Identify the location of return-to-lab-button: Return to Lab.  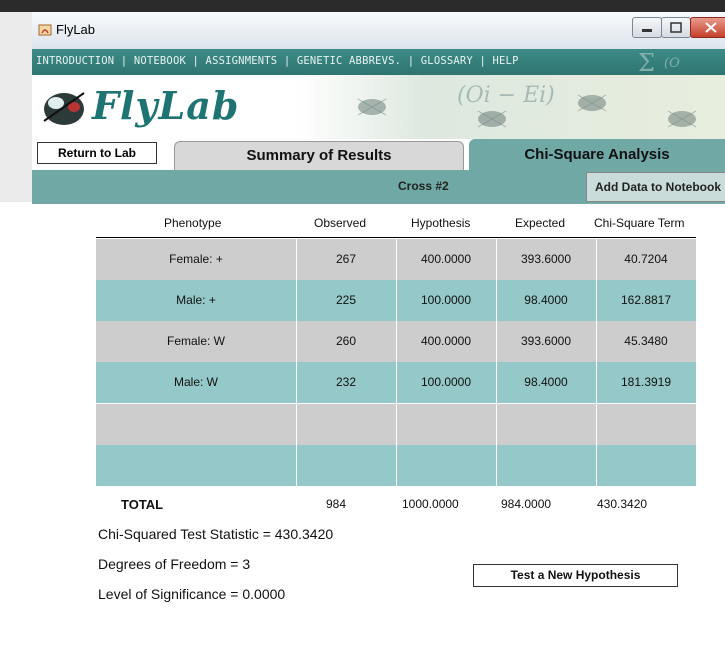
(97, 153).